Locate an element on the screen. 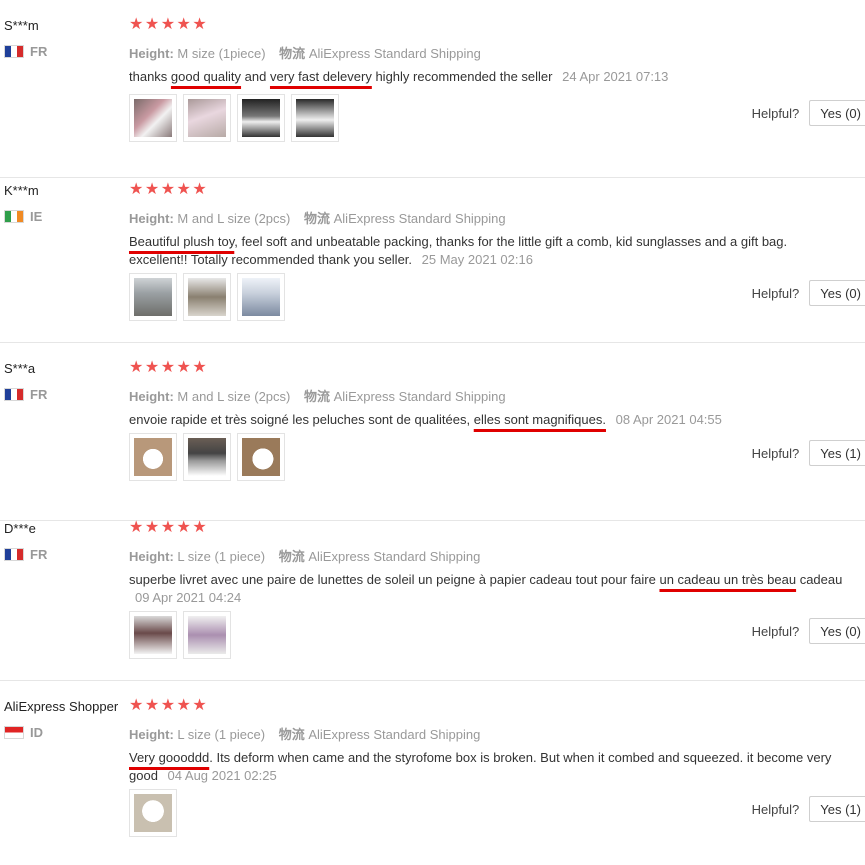  country-info: ID is located at coordinates (23, 732).